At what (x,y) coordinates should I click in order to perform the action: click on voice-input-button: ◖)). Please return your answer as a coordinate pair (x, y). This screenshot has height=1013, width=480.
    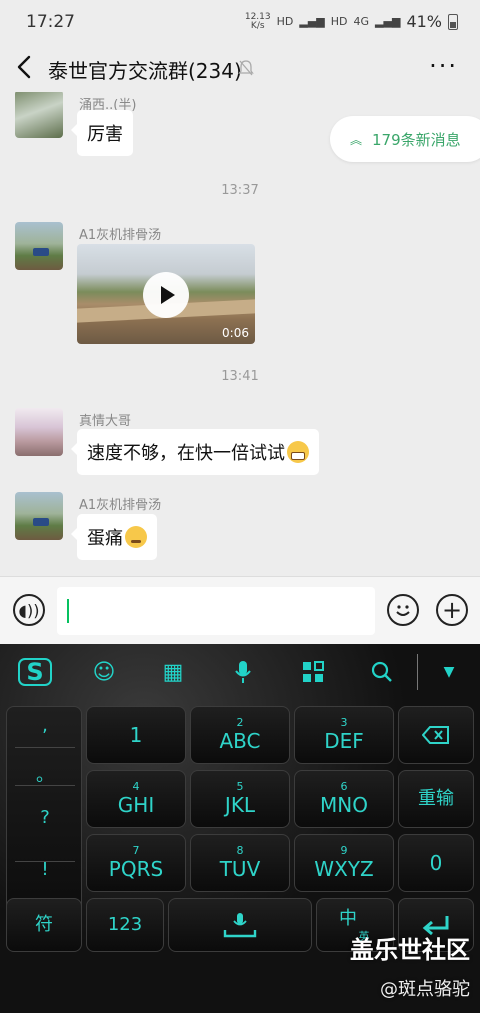
    Looking at the image, I should click on (29, 610).